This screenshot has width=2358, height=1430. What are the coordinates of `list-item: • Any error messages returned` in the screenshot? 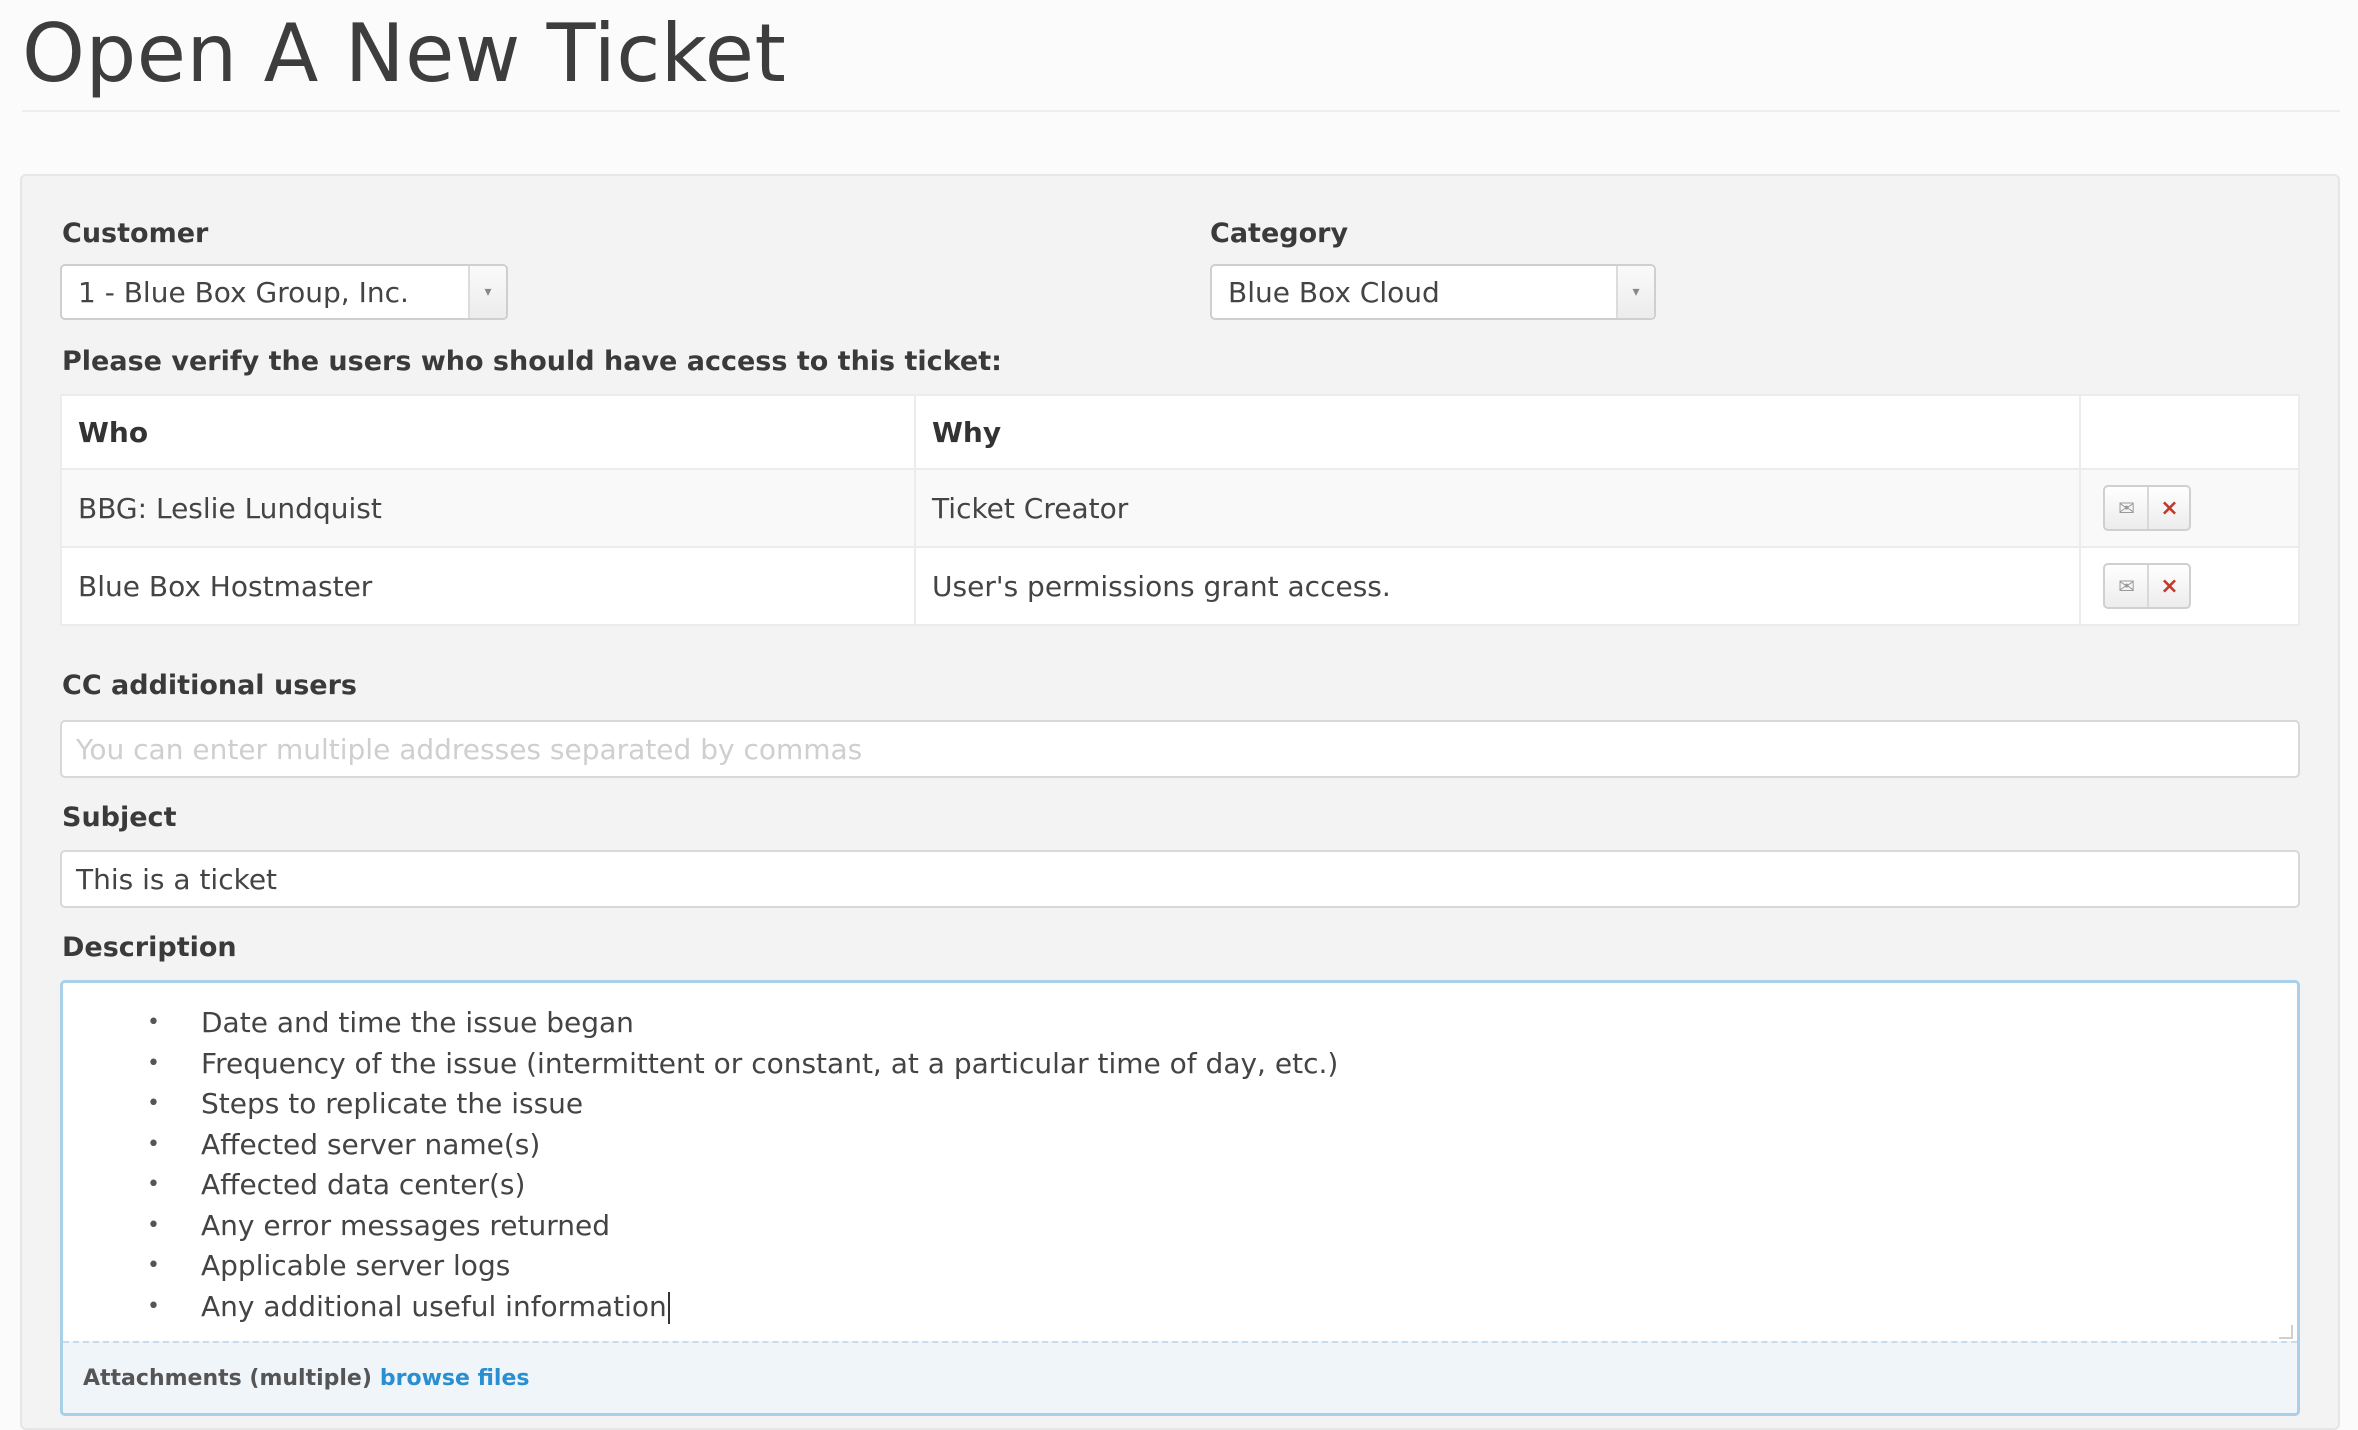 It's located at (700, 1226).